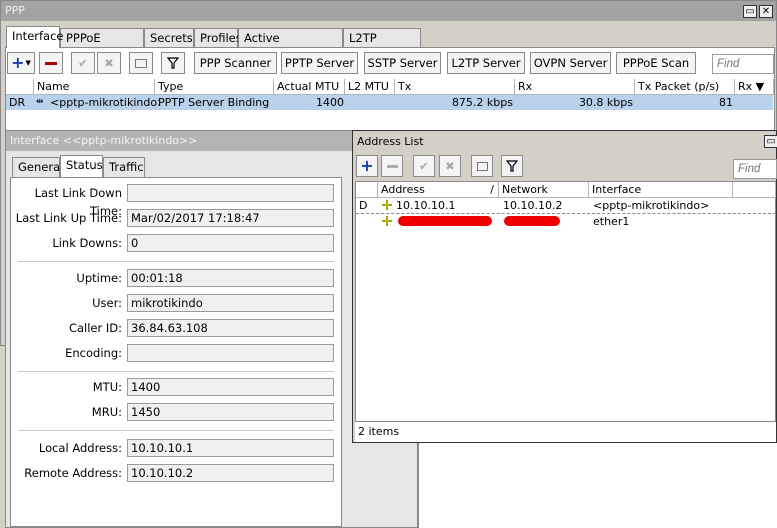 The image size is (777, 528). I want to click on address-icon, so click(387, 205).